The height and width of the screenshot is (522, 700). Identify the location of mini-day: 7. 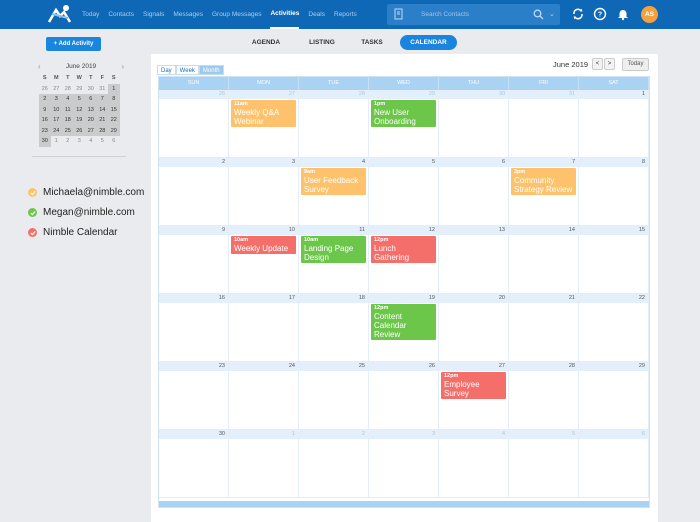
(102, 99).